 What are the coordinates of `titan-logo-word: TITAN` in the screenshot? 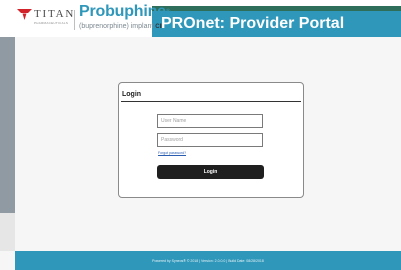 It's located at (55, 14).